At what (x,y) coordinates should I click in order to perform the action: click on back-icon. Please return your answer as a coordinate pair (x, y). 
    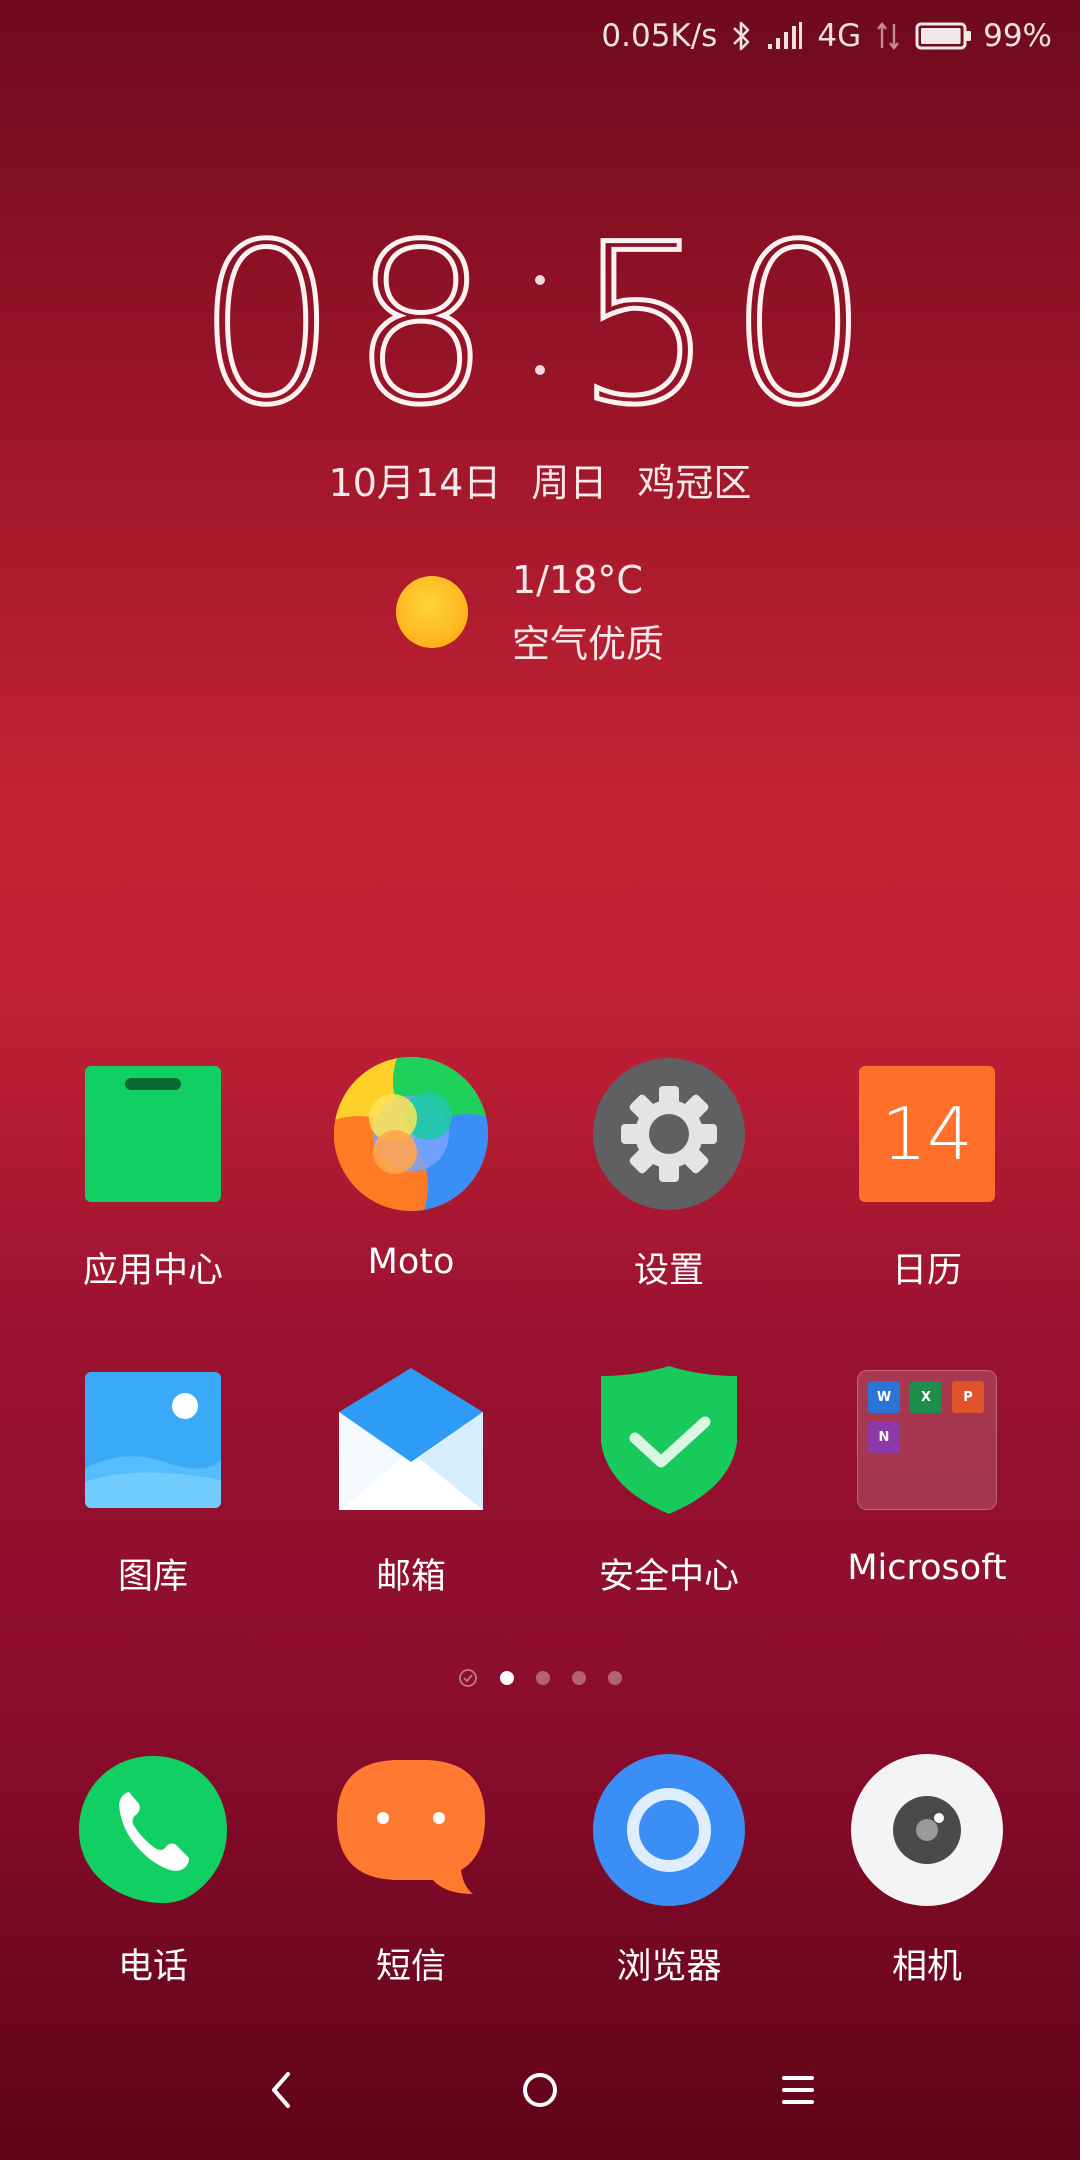
    Looking at the image, I should click on (281, 2090).